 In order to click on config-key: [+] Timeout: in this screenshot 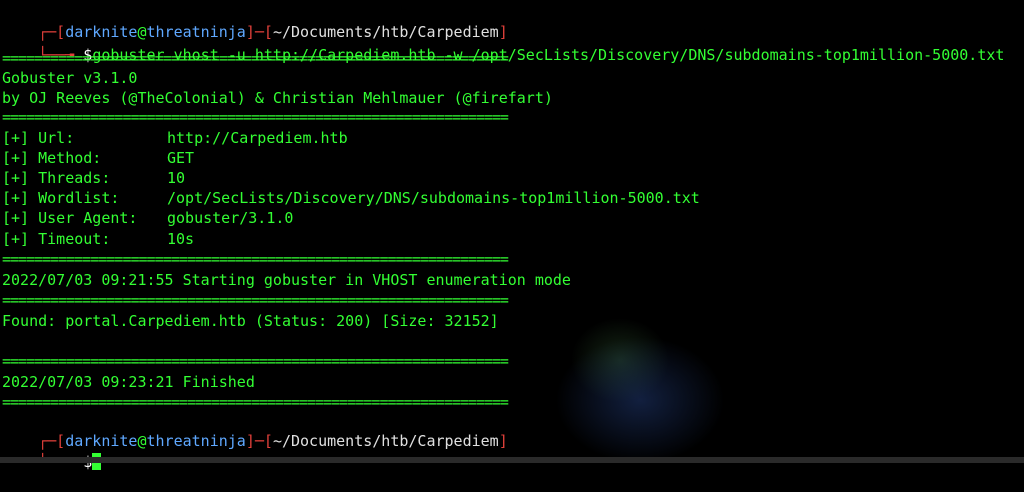, I will do `click(56, 239)`.